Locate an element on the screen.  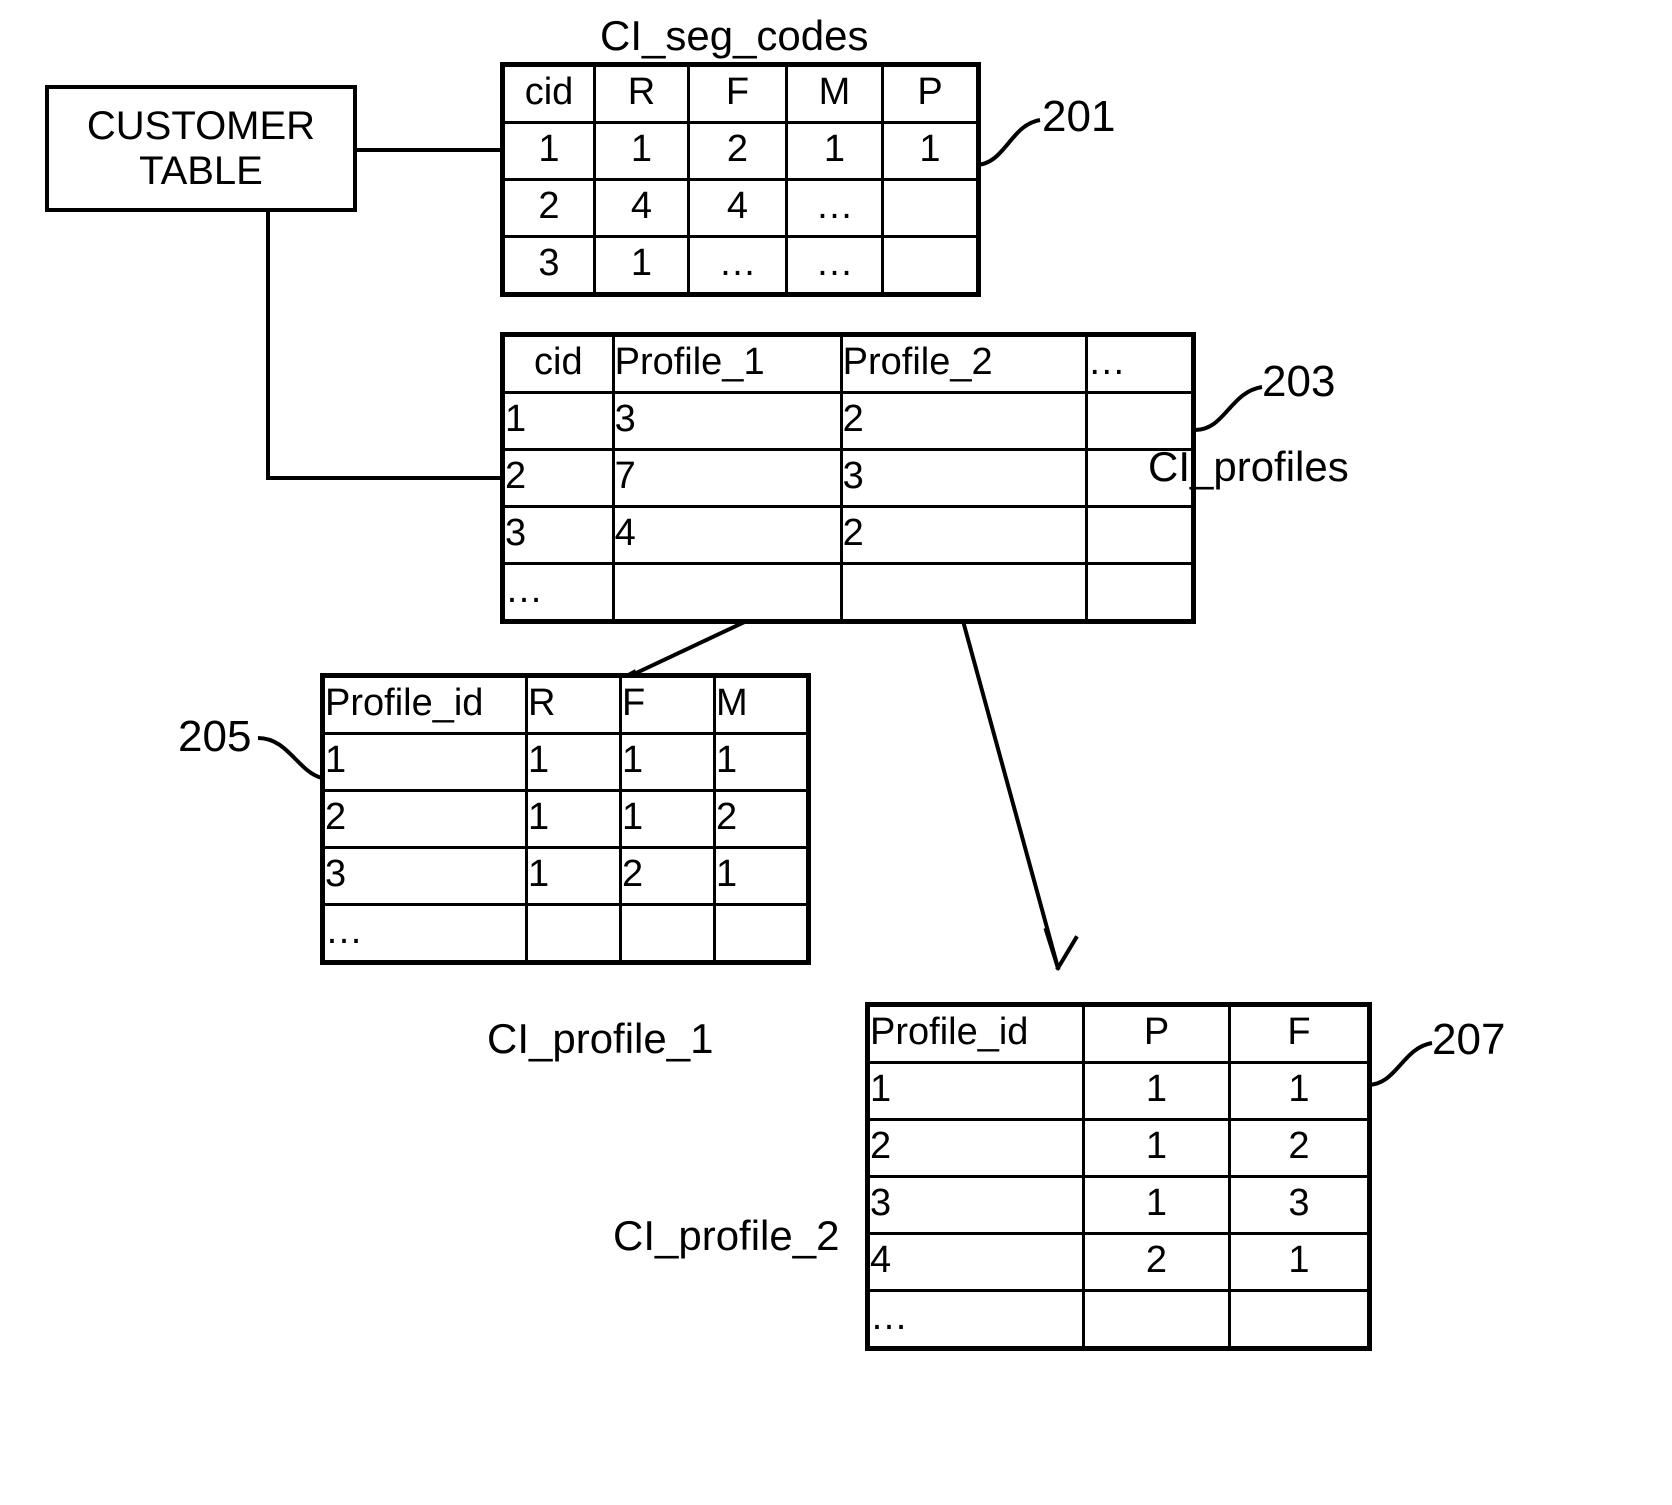
table-row: 3 1 3 is located at coordinates (1118, 1205).